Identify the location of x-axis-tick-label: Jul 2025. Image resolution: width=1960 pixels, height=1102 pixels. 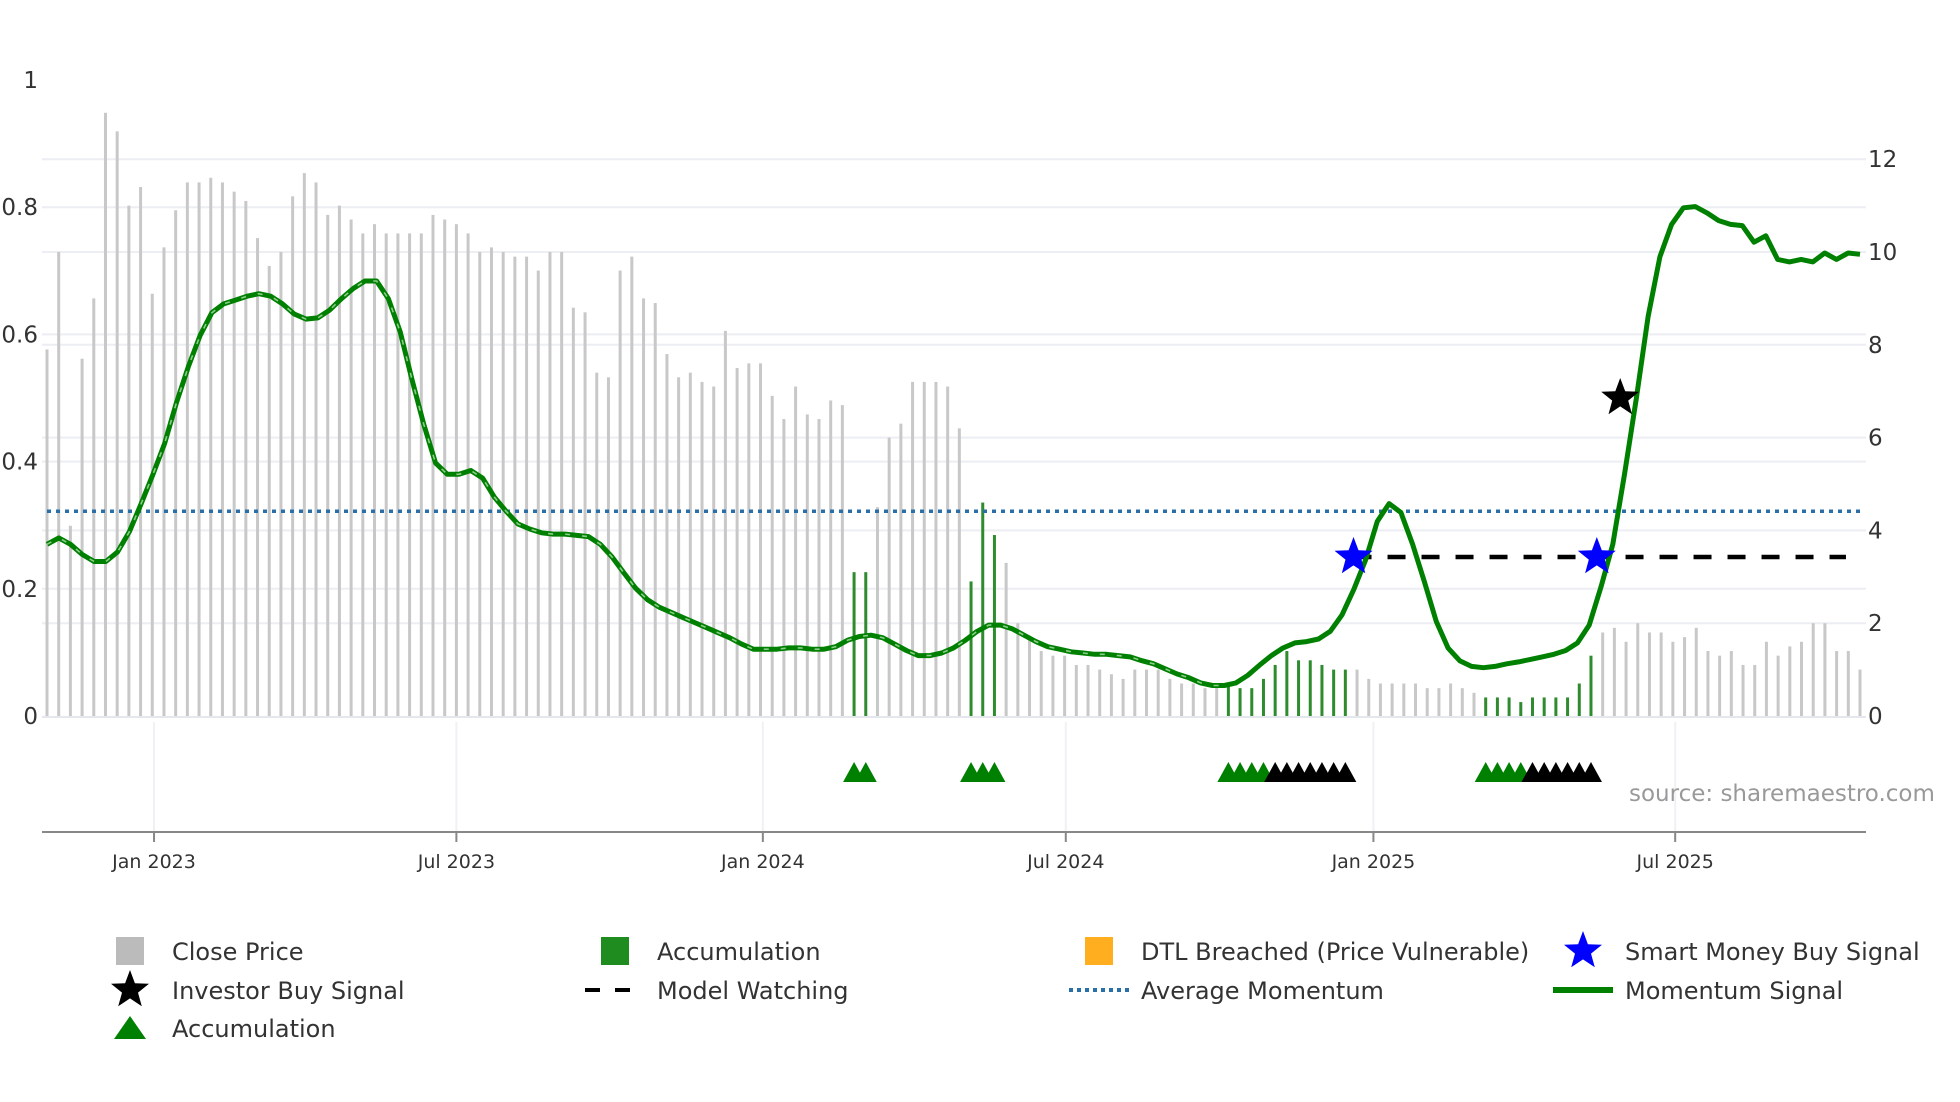
(1675, 862).